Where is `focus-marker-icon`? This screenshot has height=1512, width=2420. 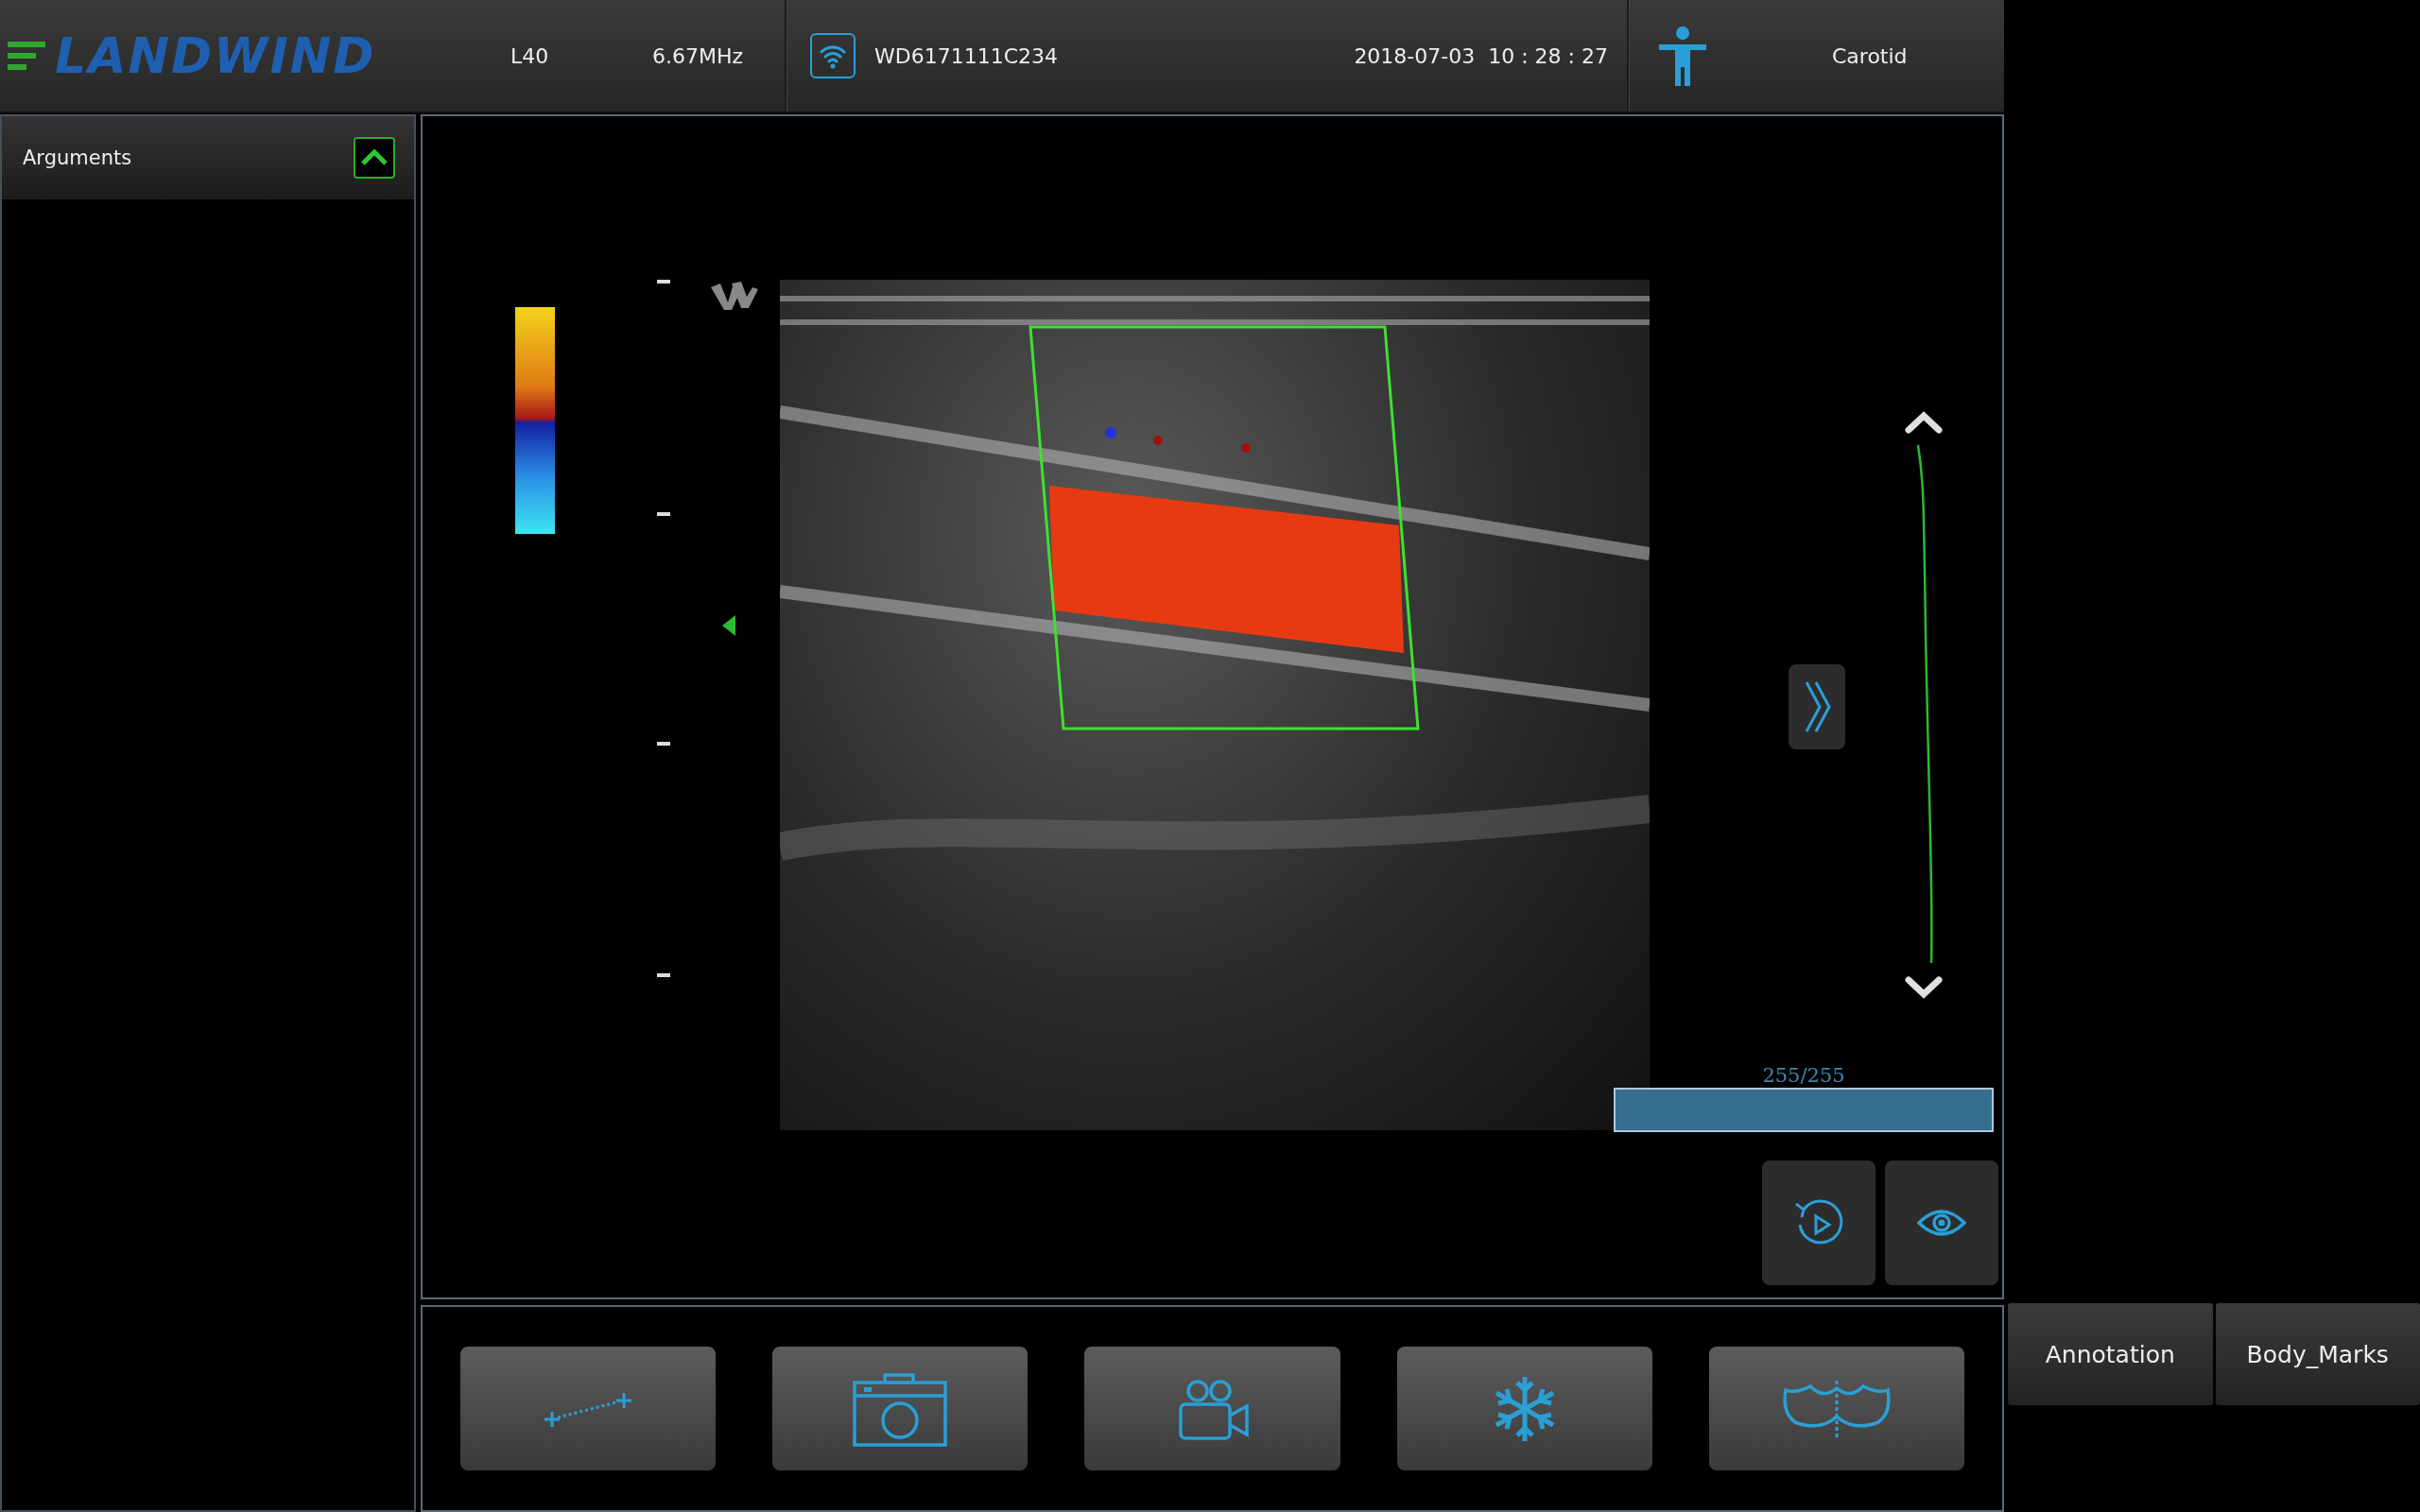 focus-marker-icon is located at coordinates (728, 625).